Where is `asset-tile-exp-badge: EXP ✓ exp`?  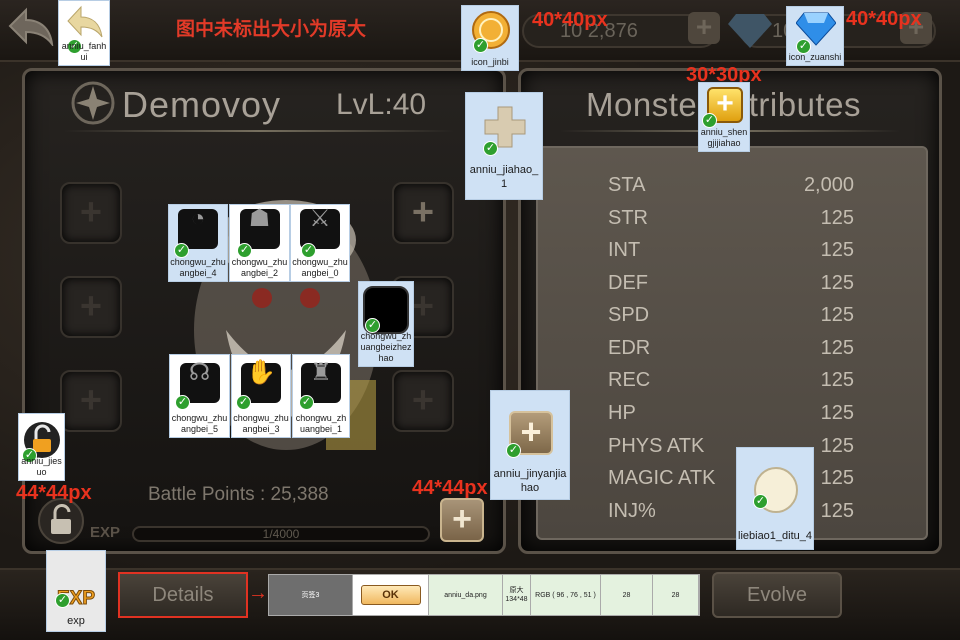
asset-tile-exp-badge: EXP ✓ exp is located at coordinates (76, 591).